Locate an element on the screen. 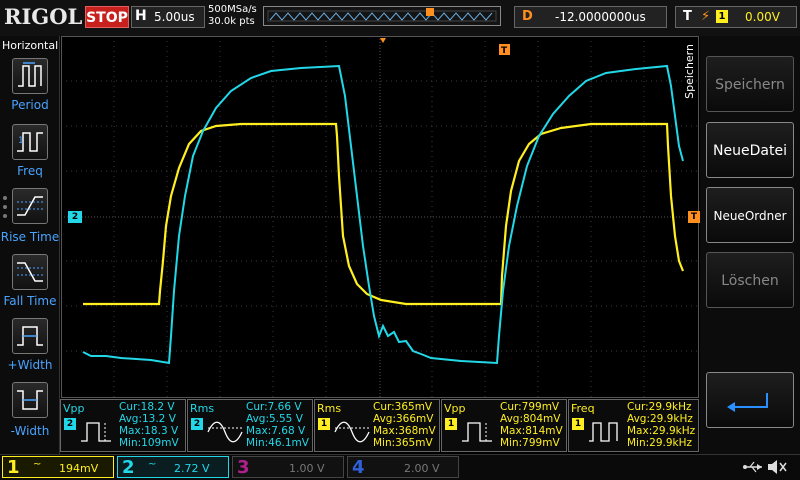 The width and height of the screenshot is (800, 480). measurement-current: Cur:18.2 V is located at coordinates (147, 407).